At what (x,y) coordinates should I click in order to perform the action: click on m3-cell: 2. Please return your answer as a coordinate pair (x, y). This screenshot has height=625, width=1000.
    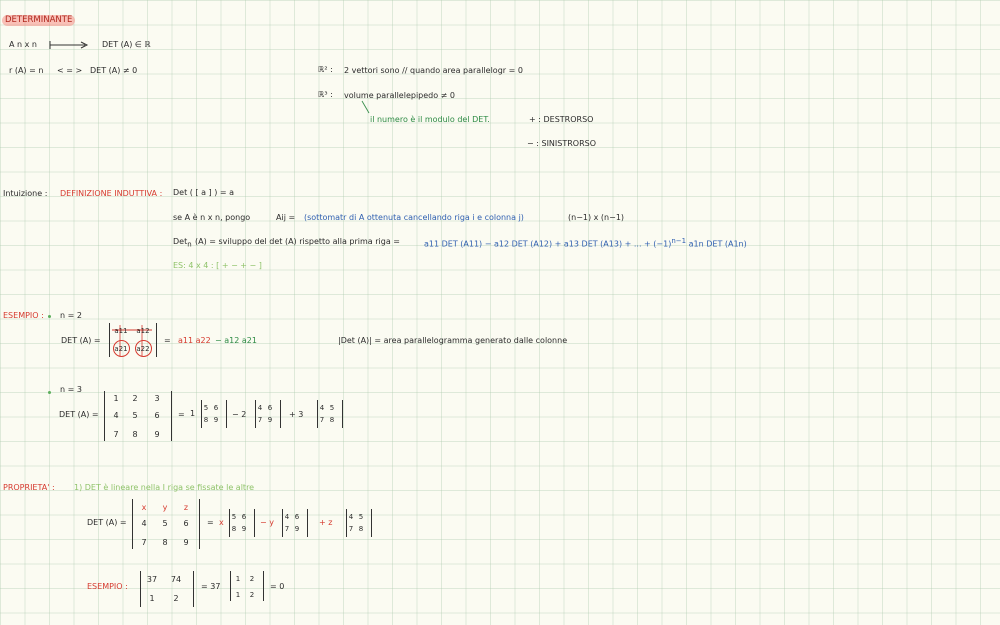
    Looking at the image, I should click on (135, 398).